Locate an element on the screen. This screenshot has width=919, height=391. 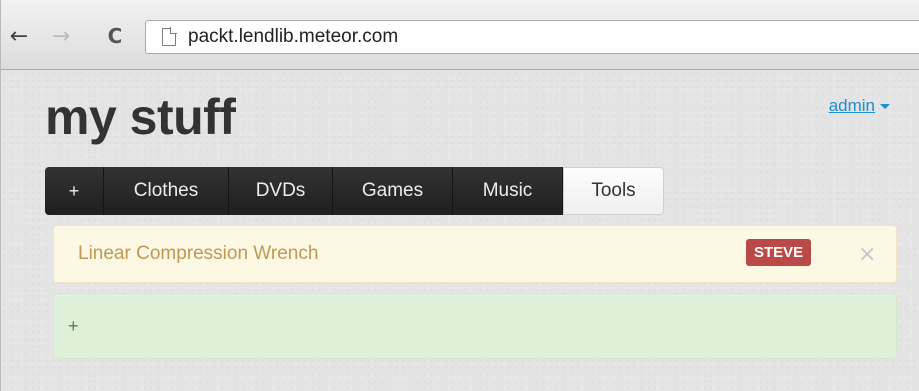
tab-add-category: + is located at coordinates (74, 191).